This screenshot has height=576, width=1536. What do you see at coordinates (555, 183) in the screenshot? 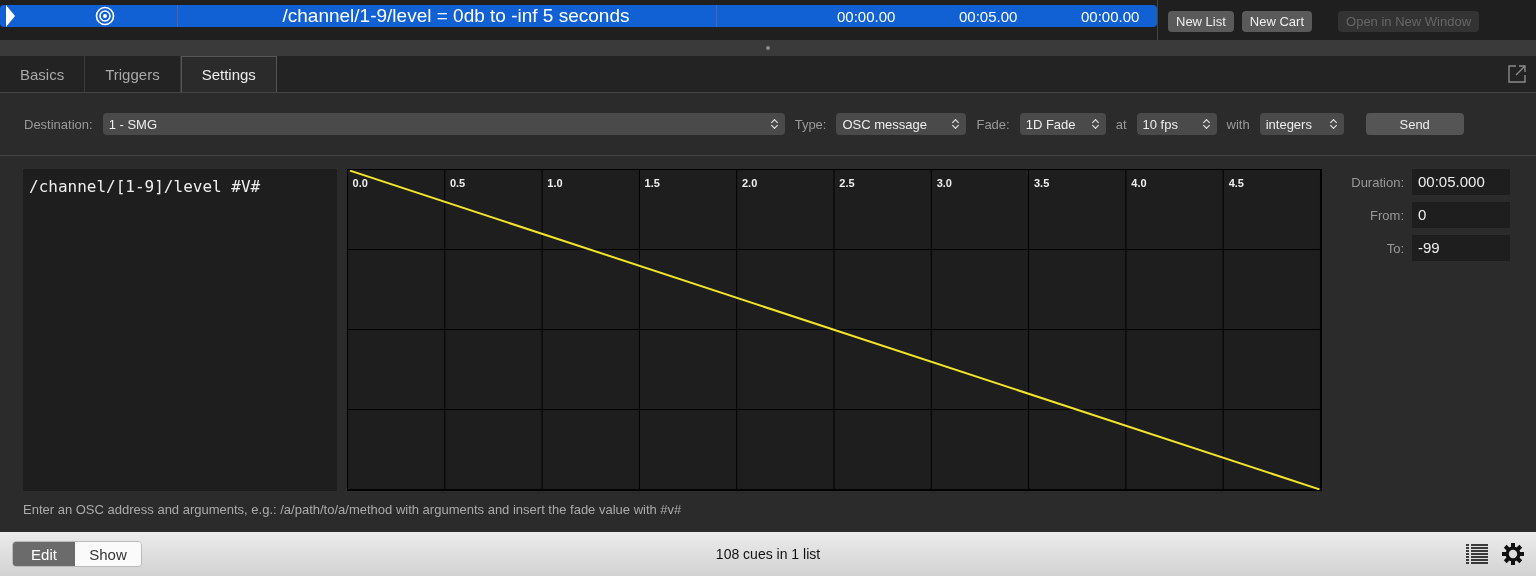
I see `axis-label: 1.0` at bounding box center [555, 183].